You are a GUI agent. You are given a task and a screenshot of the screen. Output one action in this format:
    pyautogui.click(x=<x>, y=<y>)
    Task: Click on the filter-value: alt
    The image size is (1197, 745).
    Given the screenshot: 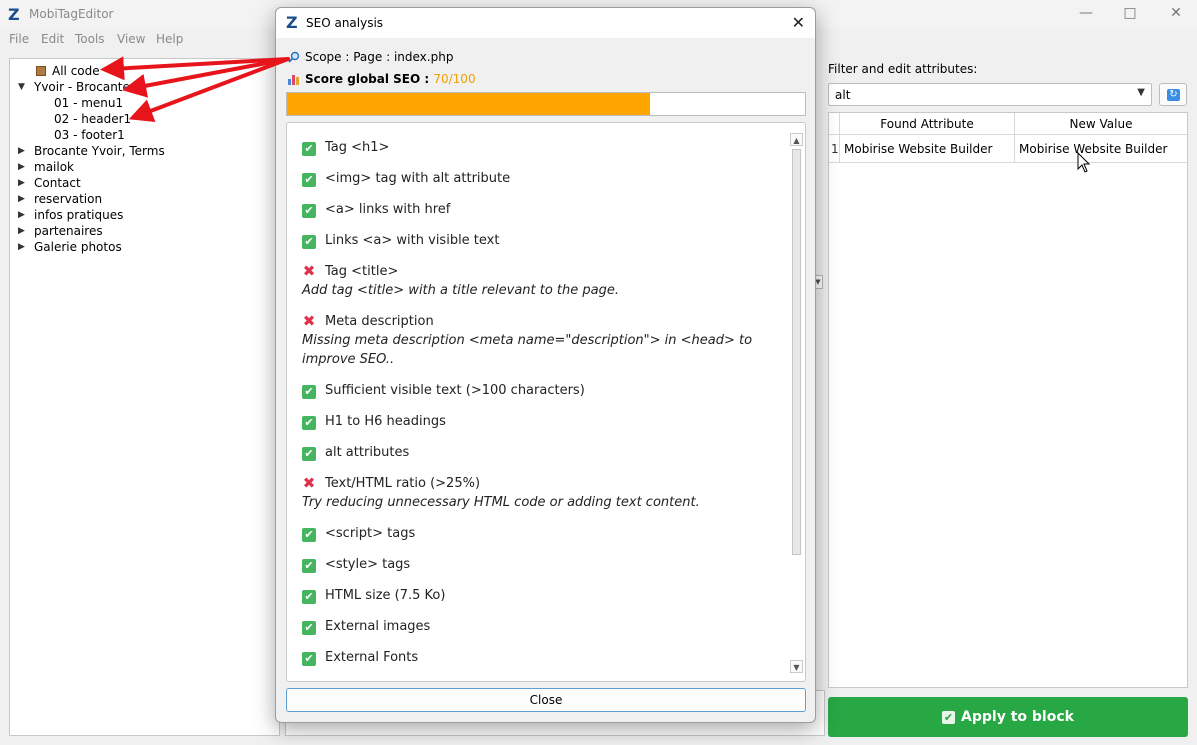 What is the action you would take?
    pyautogui.click(x=843, y=95)
    